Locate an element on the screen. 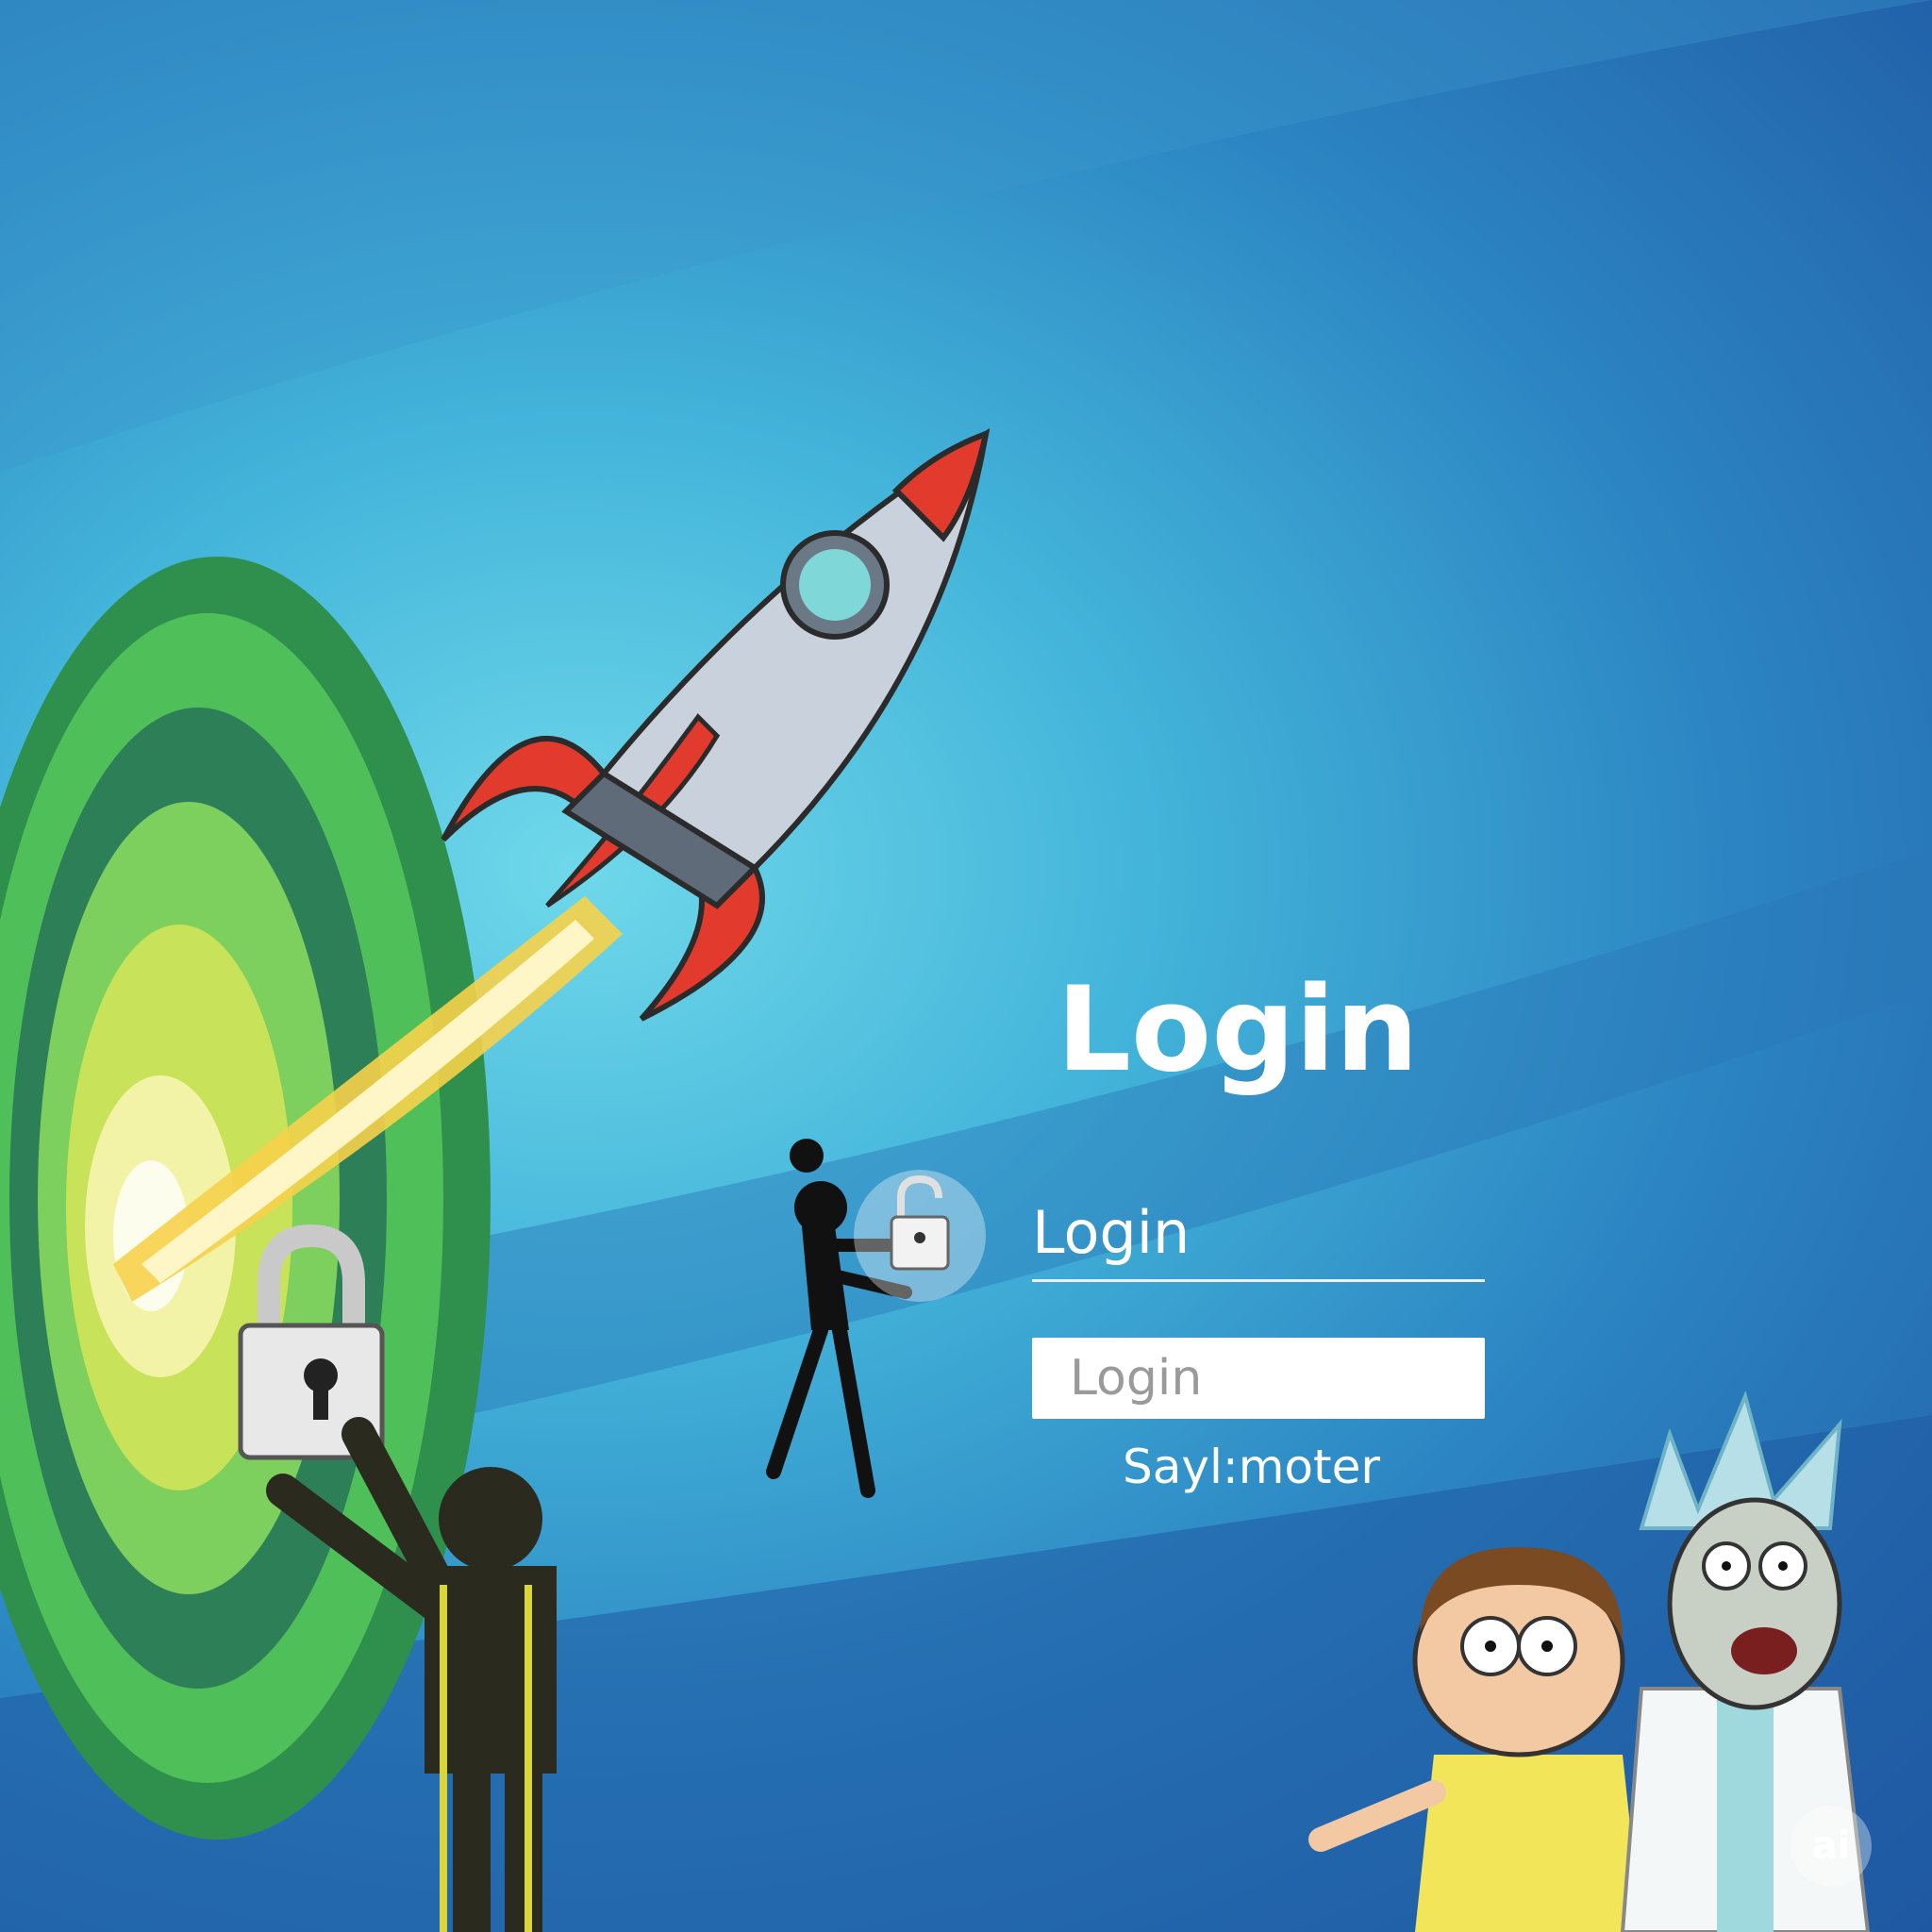 Image resolution: width=1932 pixels, height=1932 pixels. login-input is located at coordinates (1258, 1378).